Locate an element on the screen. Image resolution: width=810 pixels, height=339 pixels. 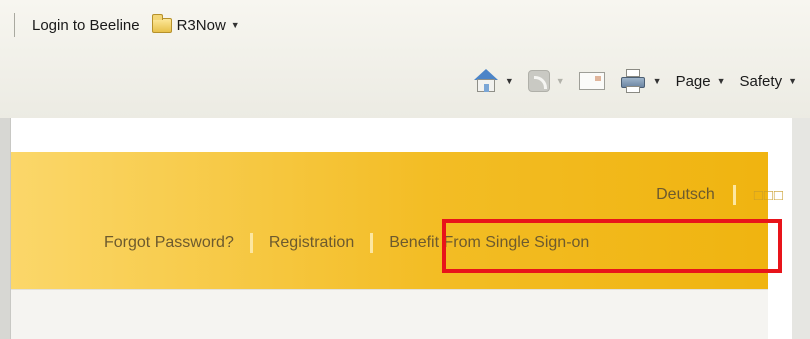
favorites-separator is located at coordinates (16, 25).